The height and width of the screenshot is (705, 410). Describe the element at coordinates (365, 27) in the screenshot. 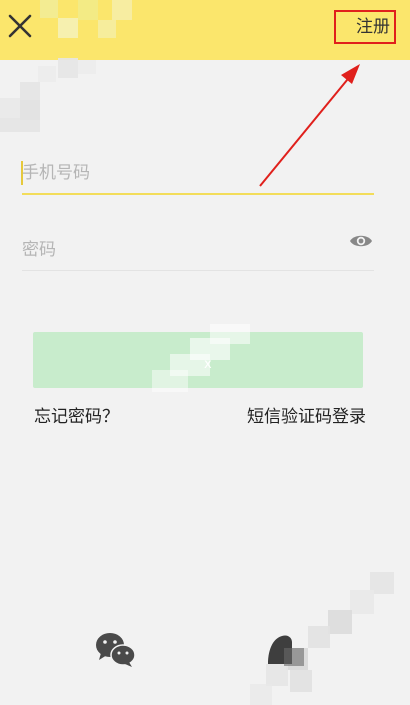

I see `register-button: 注册` at that location.